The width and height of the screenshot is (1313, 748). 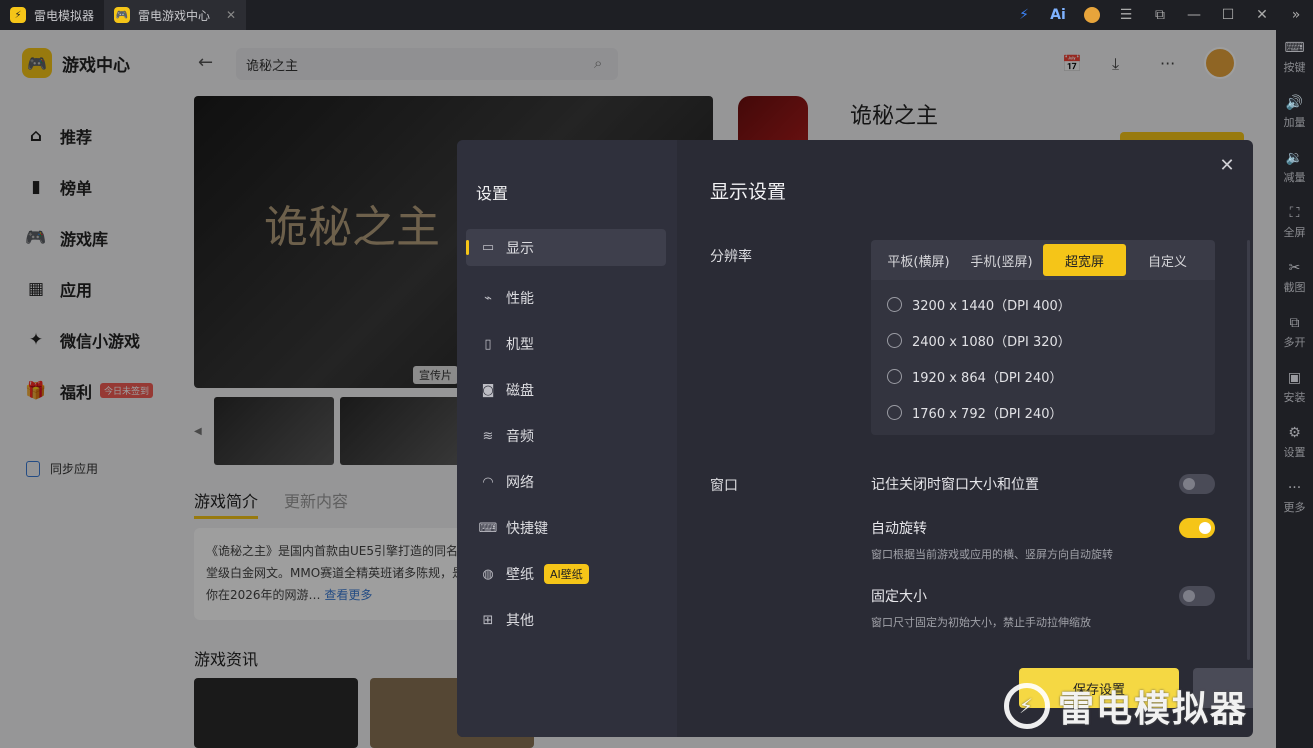 I want to click on tab-game-center: 🎮 雷电游戏中心 ✕, so click(x=175, y=15).